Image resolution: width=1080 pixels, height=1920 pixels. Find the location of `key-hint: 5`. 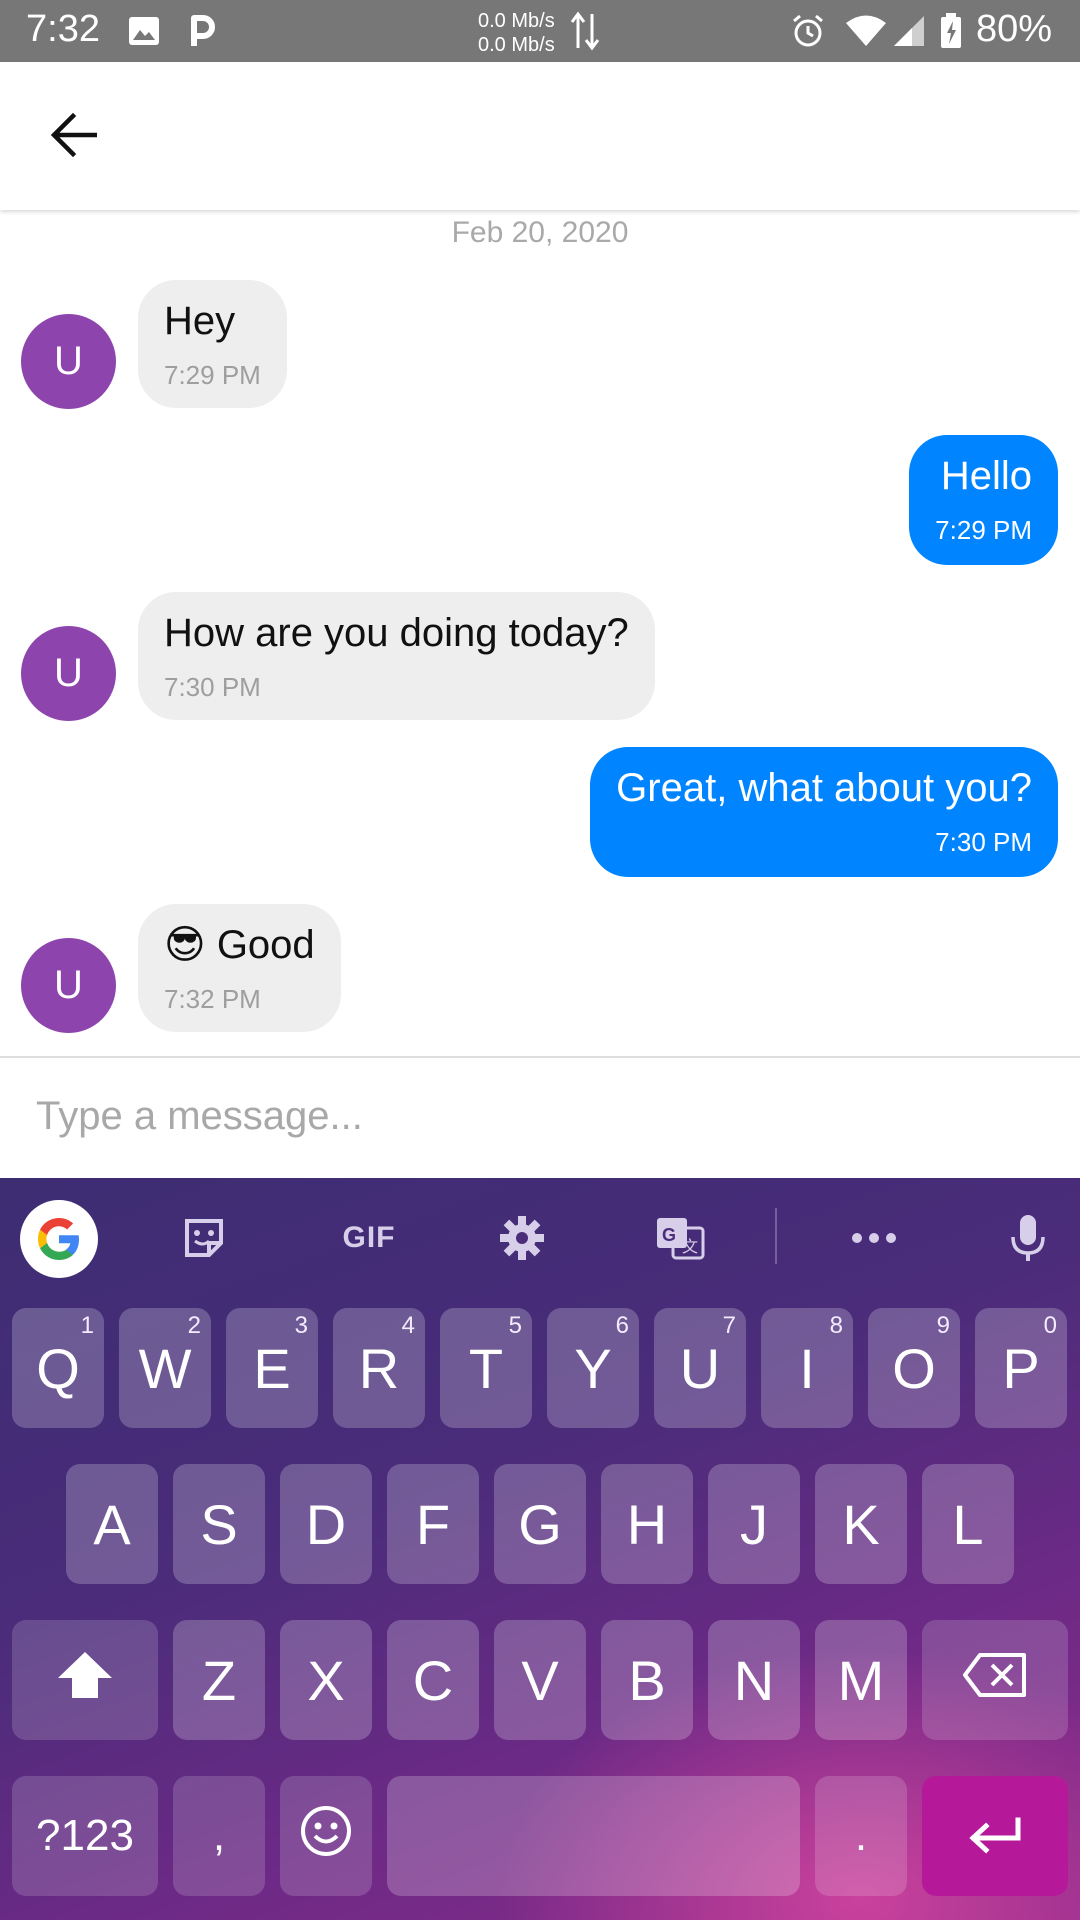

key-hint: 5 is located at coordinates (515, 1325).